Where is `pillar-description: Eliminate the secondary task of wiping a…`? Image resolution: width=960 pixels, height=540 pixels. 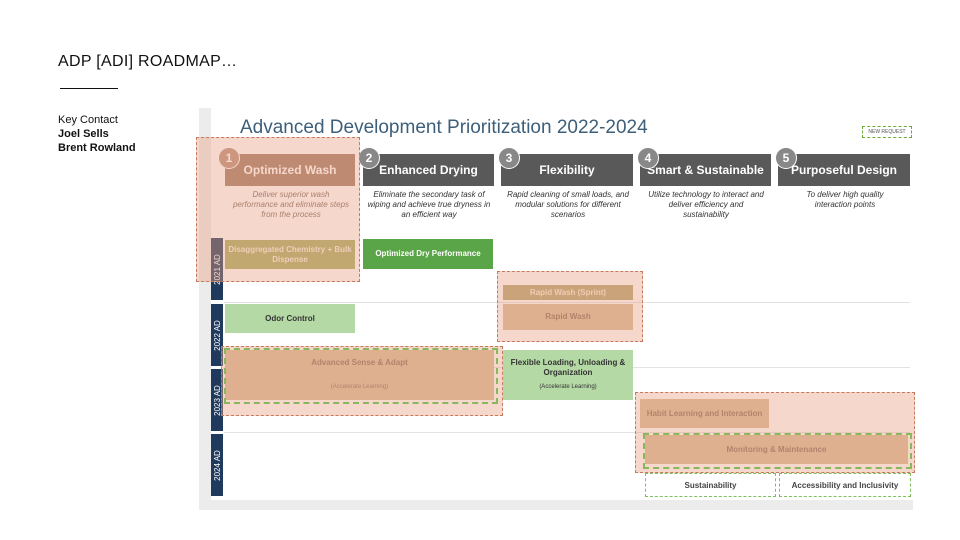 pillar-description: Eliminate the secondary task of wiping a… is located at coordinates (429, 204).